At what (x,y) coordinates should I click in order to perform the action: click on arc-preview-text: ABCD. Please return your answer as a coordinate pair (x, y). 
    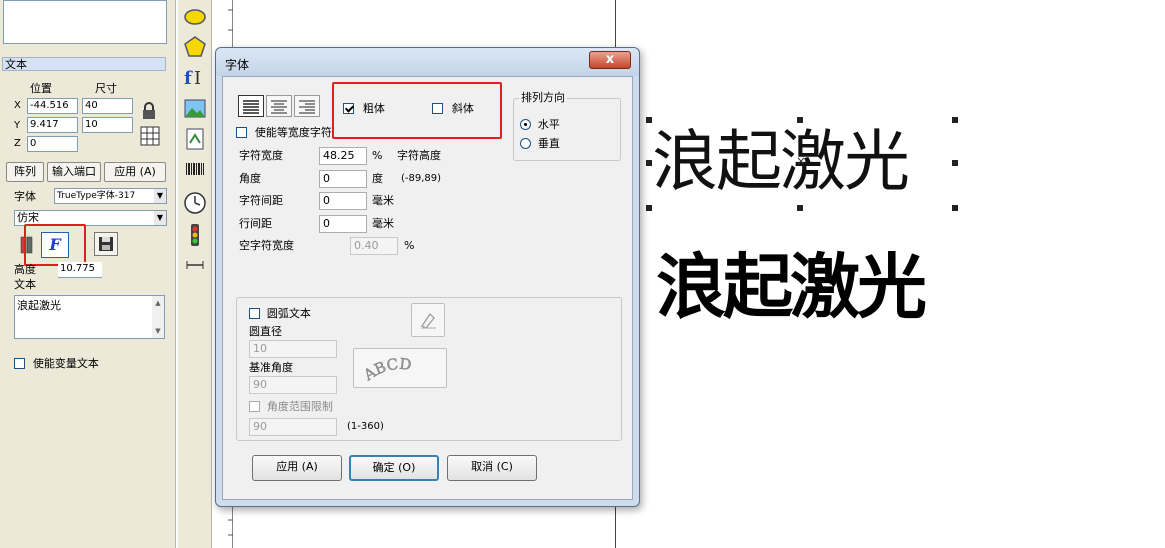
    Looking at the image, I should click on (385, 369).